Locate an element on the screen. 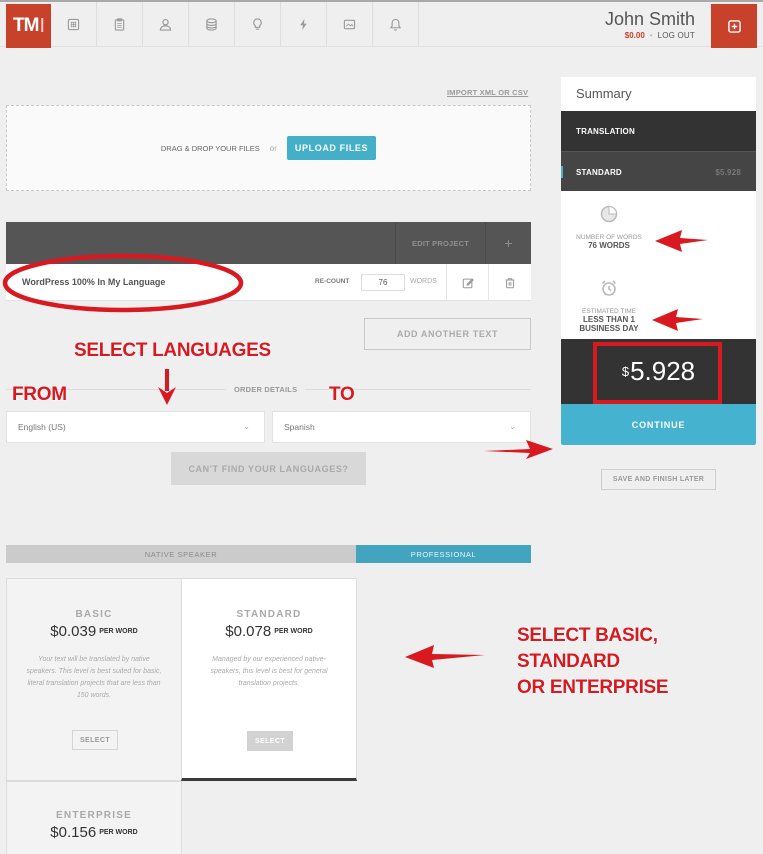 Image resolution: width=763 pixels, height=854 pixels. cant-find-languages-button: CAN'T FIND YOUR LANGUAGES? is located at coordinates (268, 468).